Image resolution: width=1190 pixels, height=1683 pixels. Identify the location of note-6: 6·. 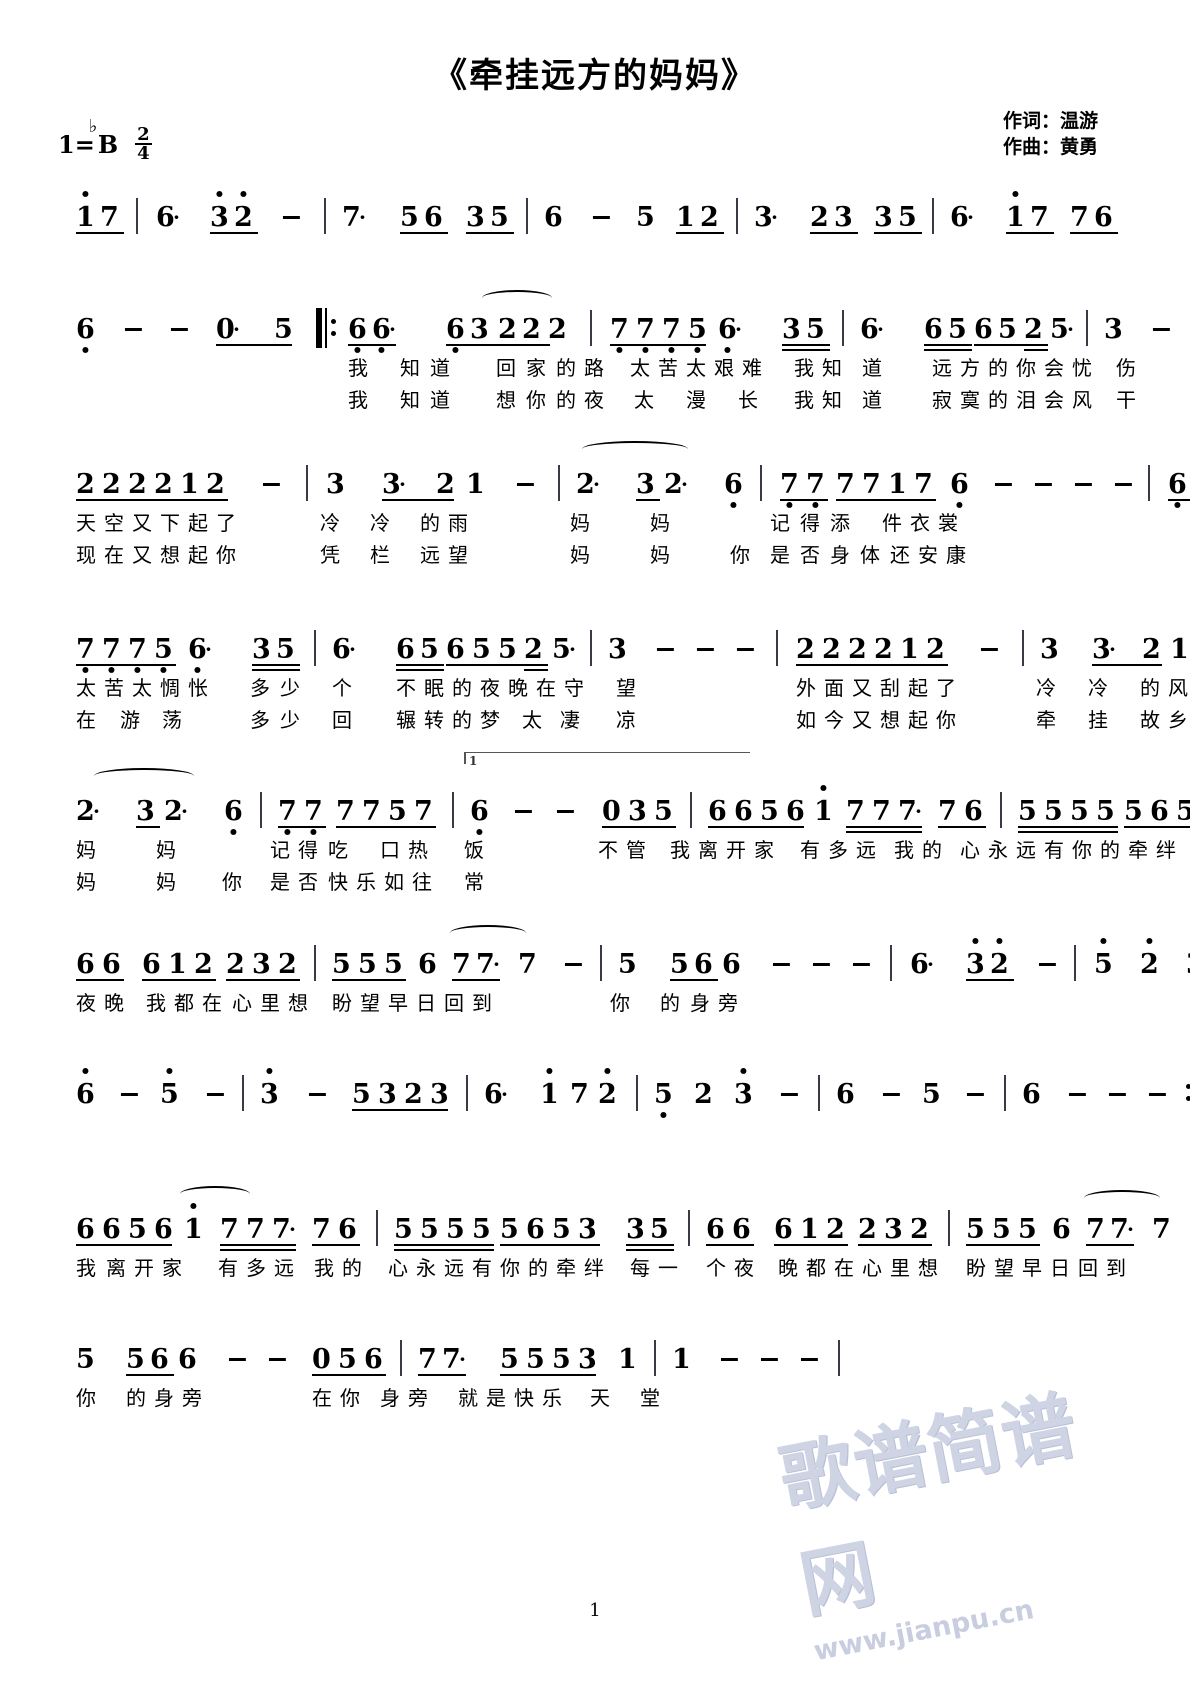
(922, 964).